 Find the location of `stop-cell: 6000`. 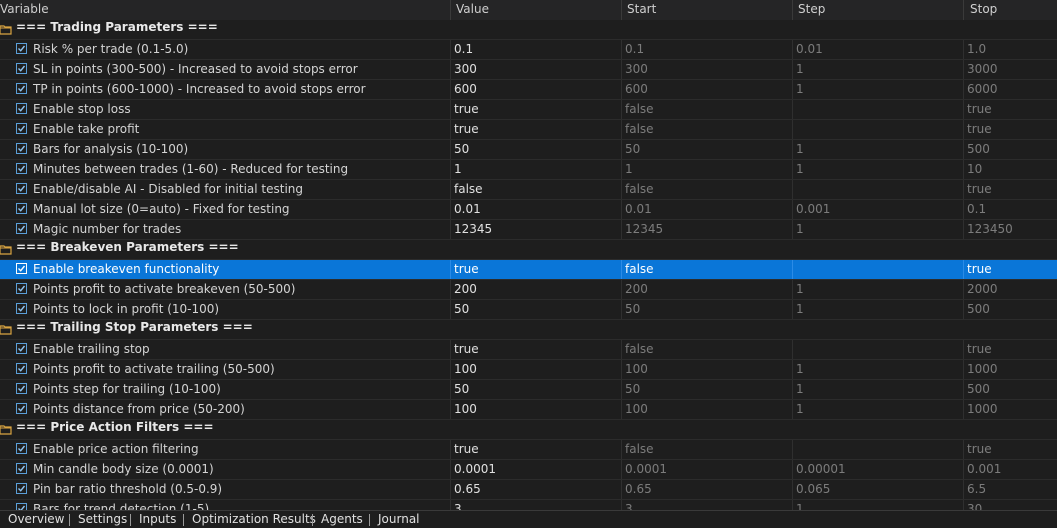

stop-cell: 6000 is located at coordinates (1010, 89).